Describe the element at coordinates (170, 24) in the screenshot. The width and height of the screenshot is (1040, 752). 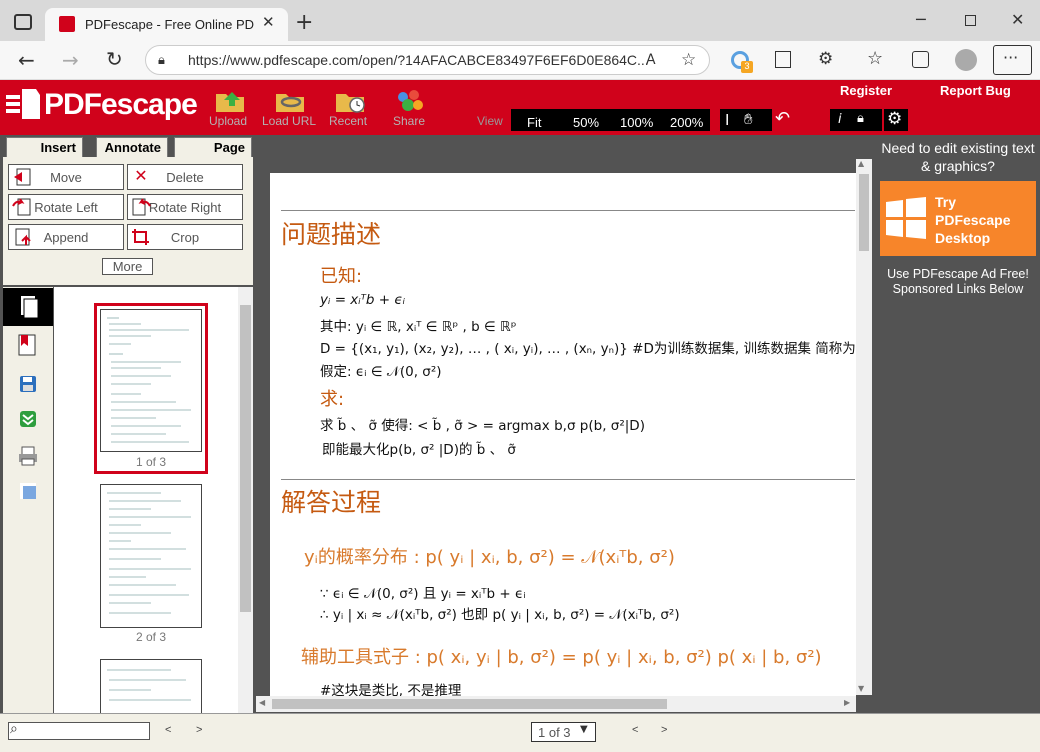
I see `tab-title: PDFescape - Free Online PDF Edi` at that location.